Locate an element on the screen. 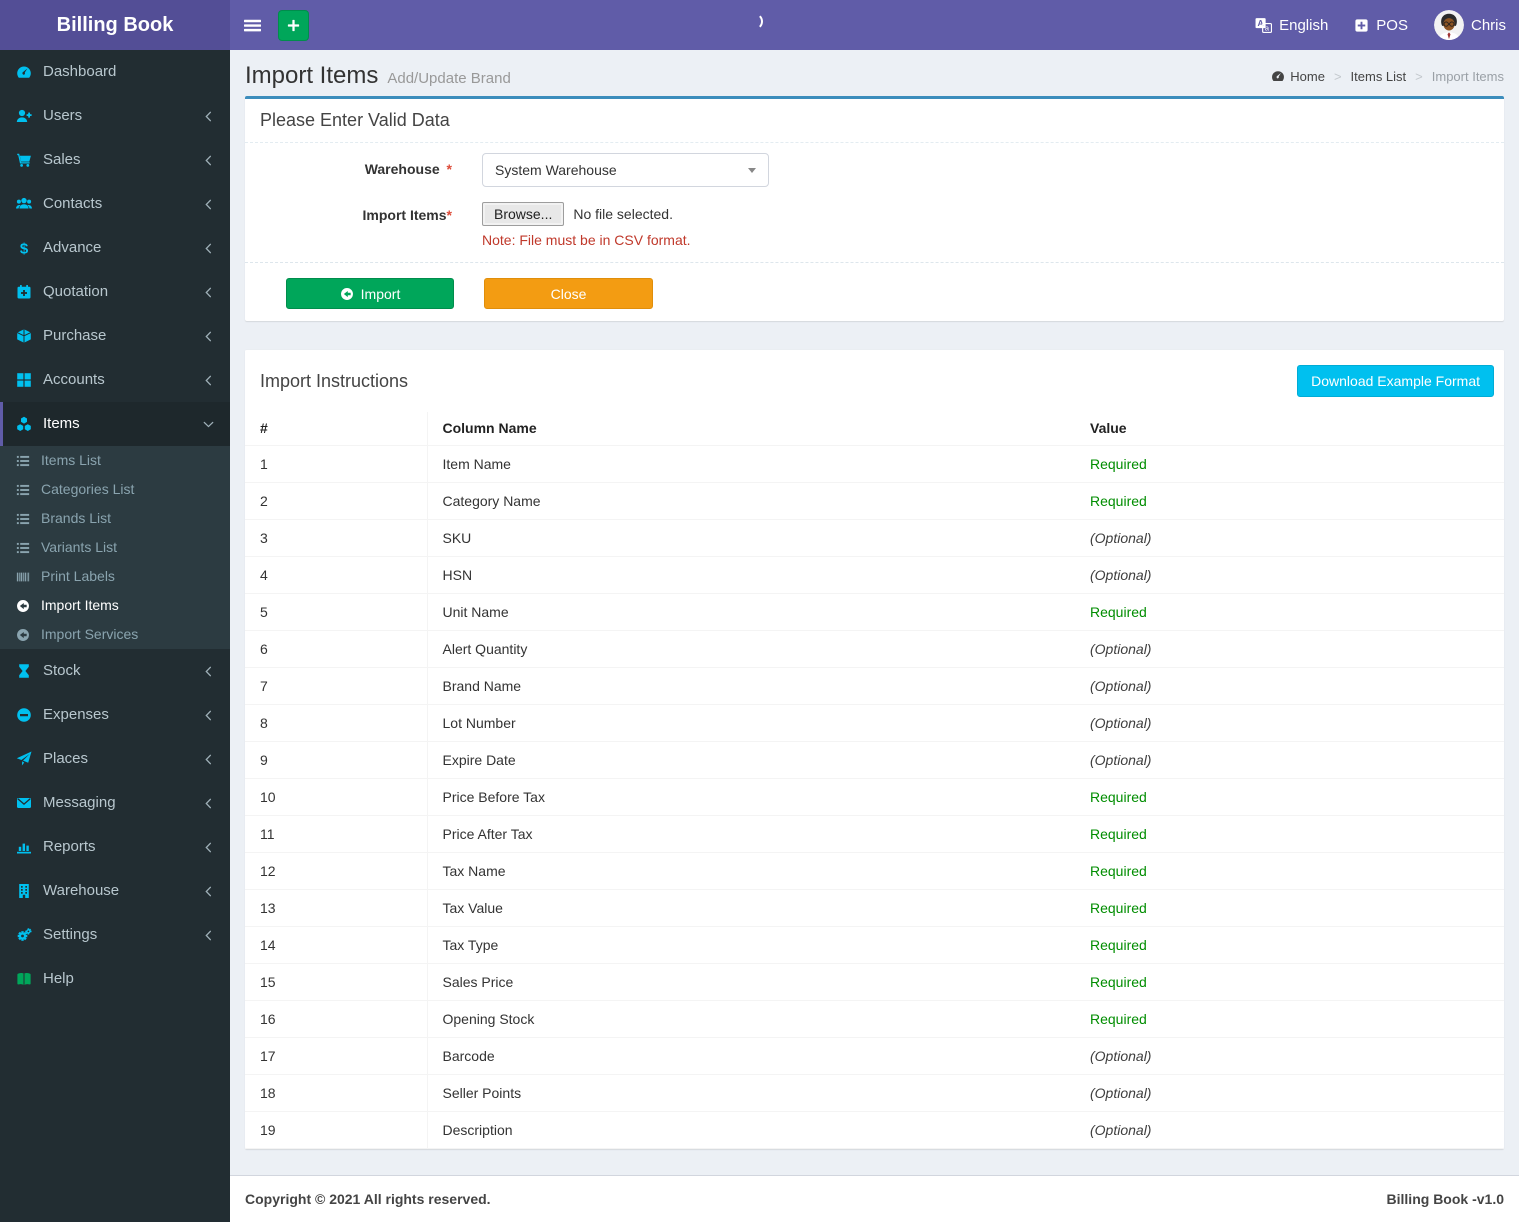 Image resolution: width=1519 pixels, height=1222 pixels. pos-button: POS is located at coordinates (1381, 25).